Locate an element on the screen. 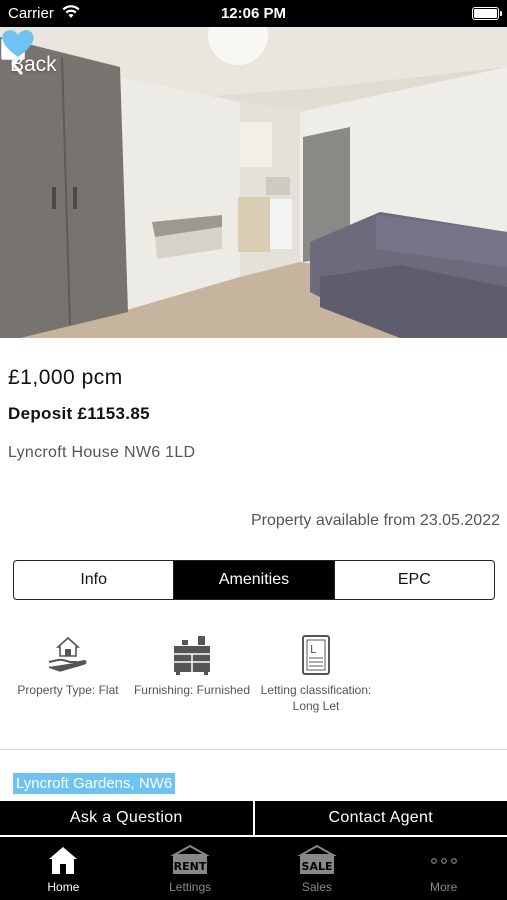  favorite-heart-icon is located at coordinates (18, 43).